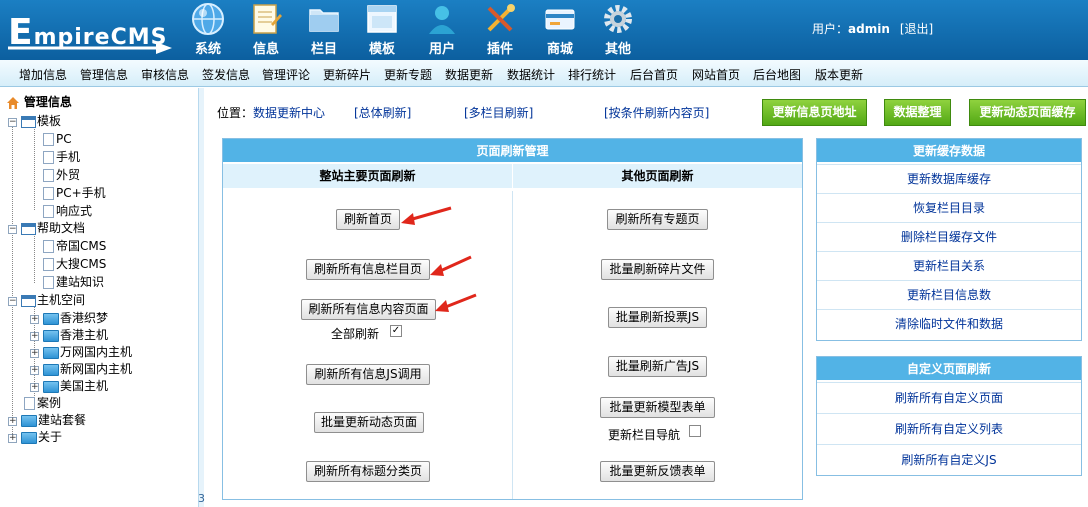 The width and height of the screenshot is (1088, 507). I want to click on menu-rank-stats: 排行统计, so click(592, 74).